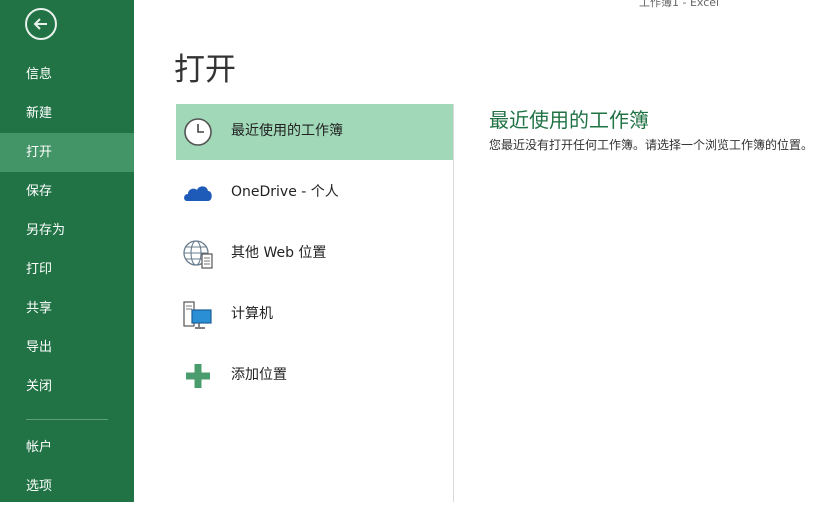 This screenshot has width=840, height=506. Describe the element at coordinates (279, 253) in the screenshot. I see `place-label: 其他 Web 位置` at that location.